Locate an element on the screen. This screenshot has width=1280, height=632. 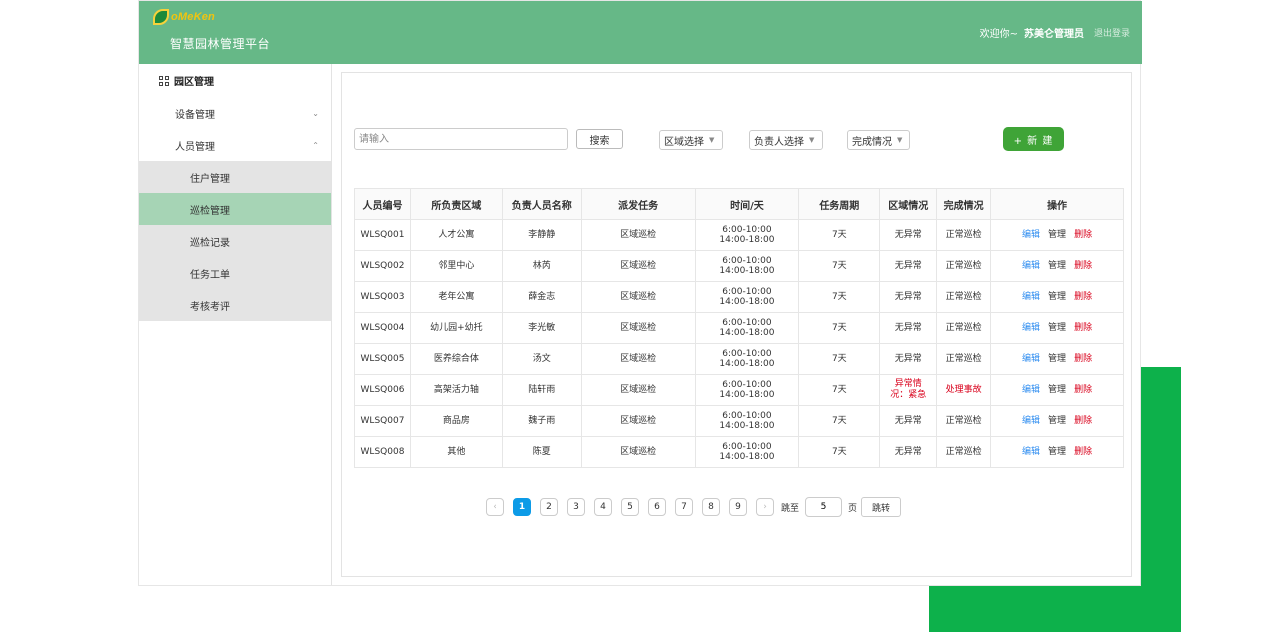
column-header: 完成情况 is located at coordinates (964, 204).